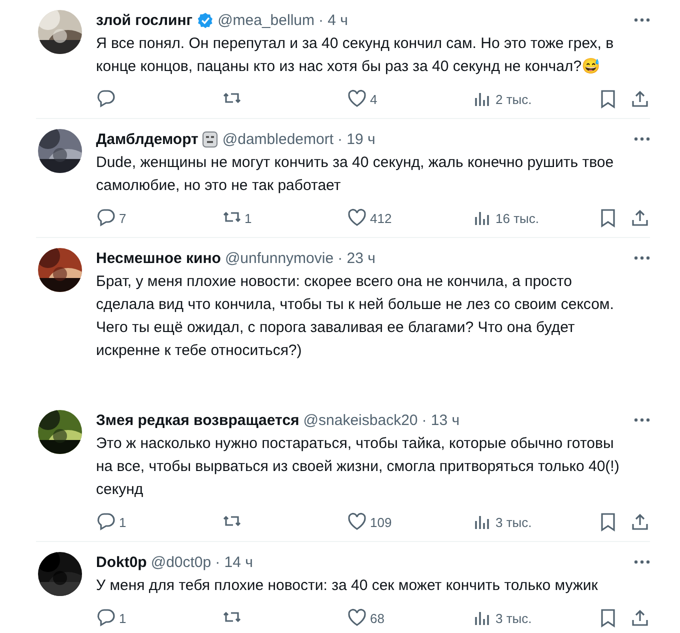 Image resolution: width=680 pixels, height=633 pixels. I want to click on reply-count: 7, so click(122, 218).